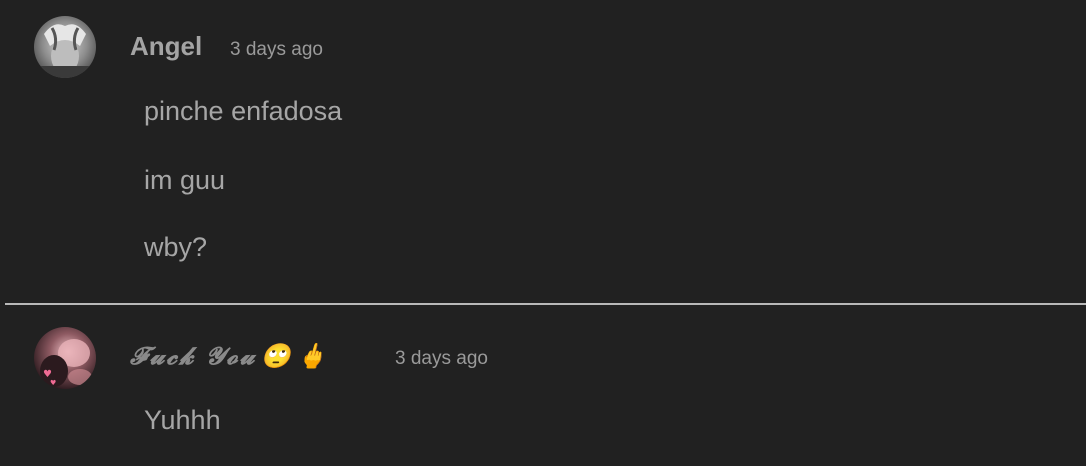 This screenshot has height=466, width=1086. Describe the element at coordinates (166, 46) in the screenshot. I see `comment-author: Angel` at that location.